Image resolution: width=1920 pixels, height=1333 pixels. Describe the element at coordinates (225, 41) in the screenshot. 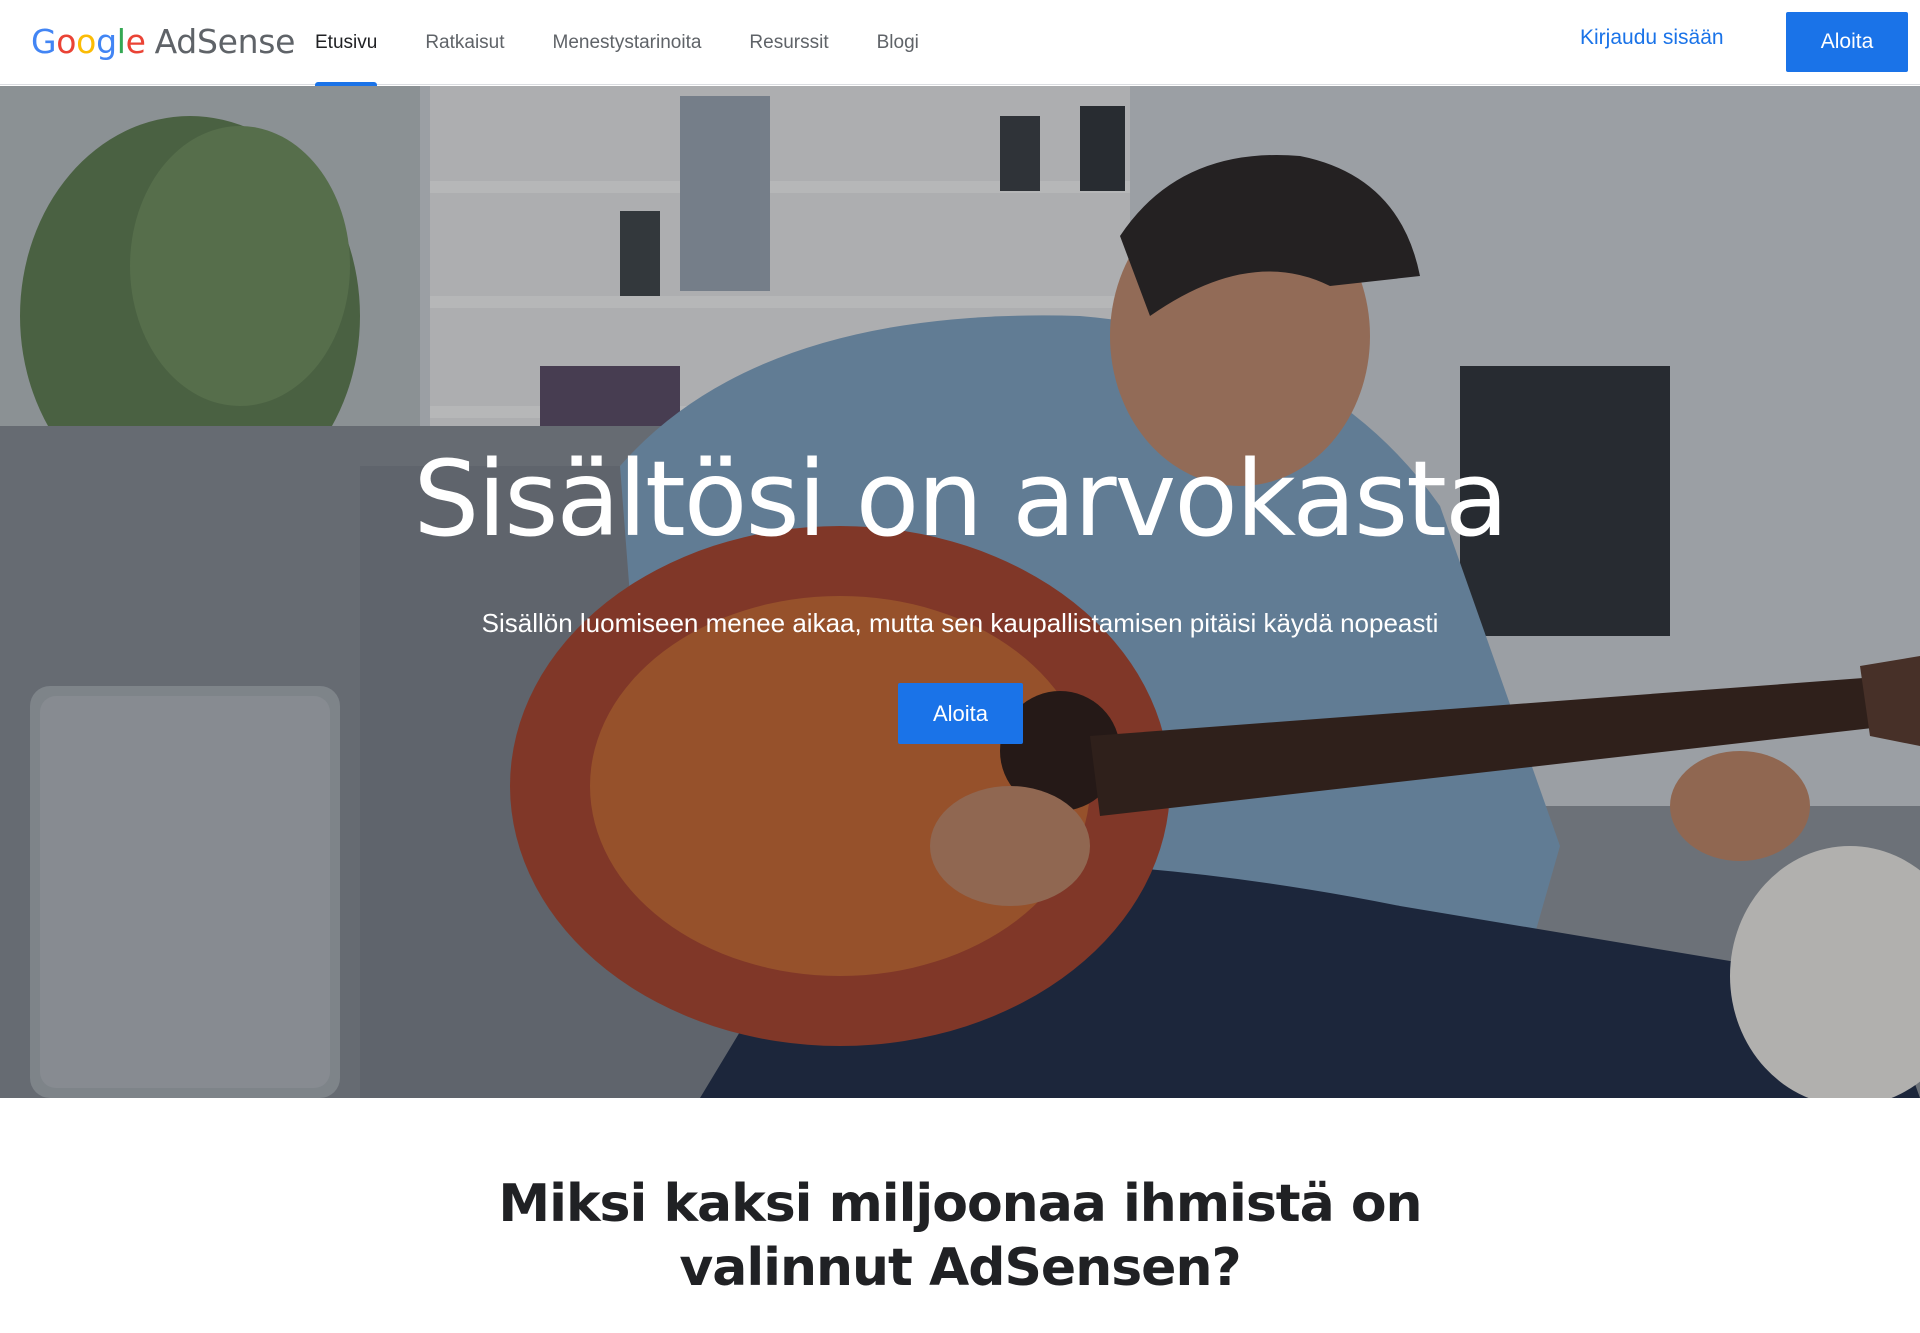

I see `product-name: AdSense` at that location.